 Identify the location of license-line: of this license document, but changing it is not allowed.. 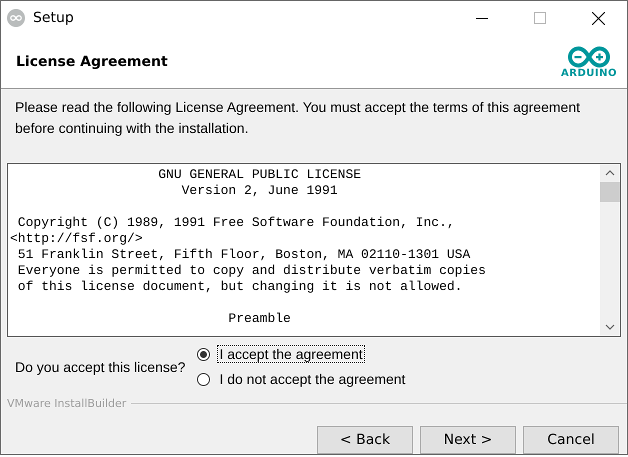
(239, 286).